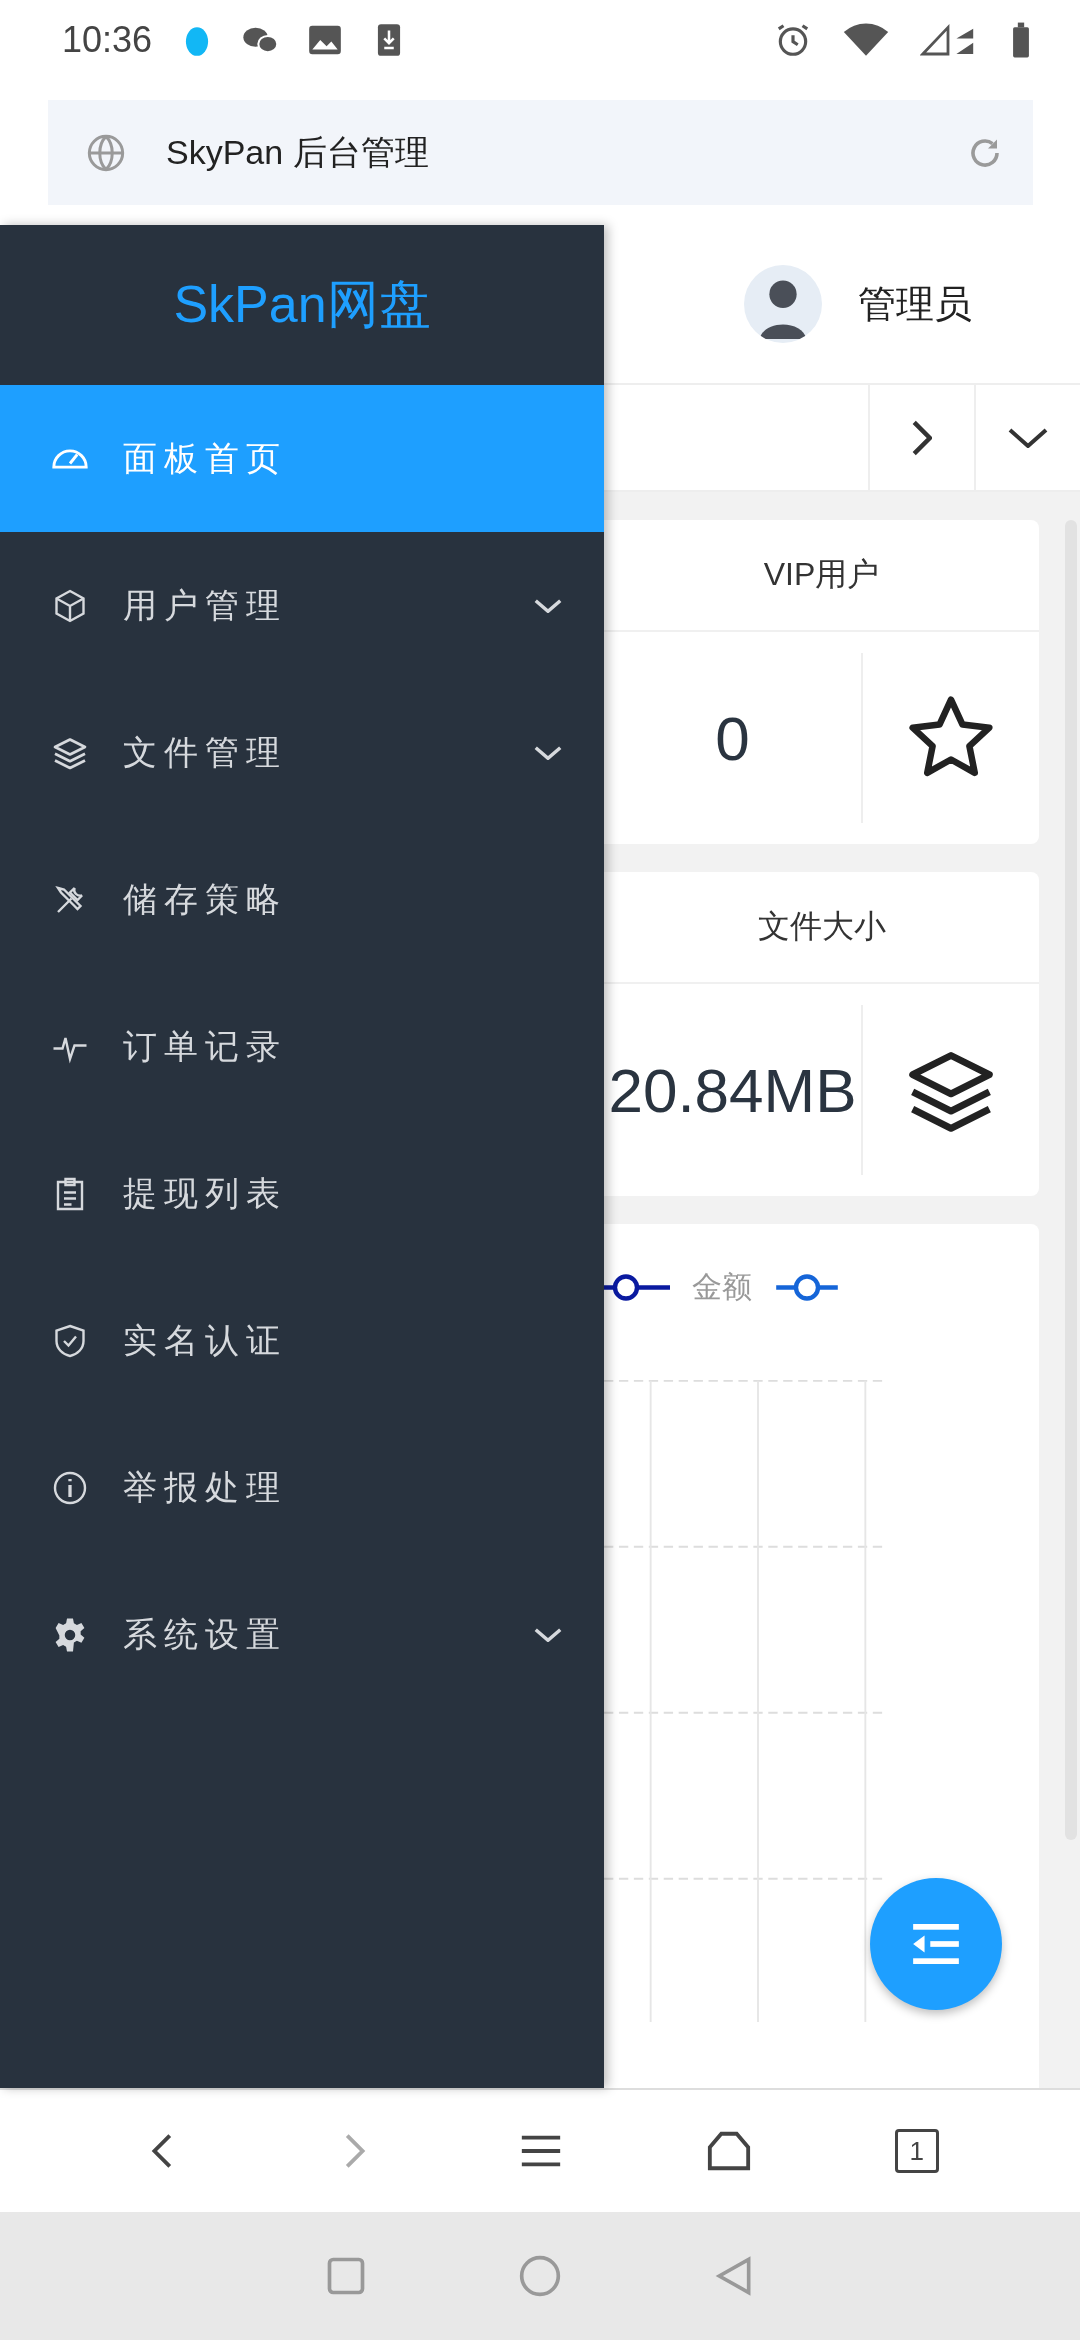 Image resolution: width=1080 pixels, height=2340 pixels. What do you see at coordinates (936, 1944) in the screenshot?
I see `collapse-menu-icon` at bounding box center [936, 1944].